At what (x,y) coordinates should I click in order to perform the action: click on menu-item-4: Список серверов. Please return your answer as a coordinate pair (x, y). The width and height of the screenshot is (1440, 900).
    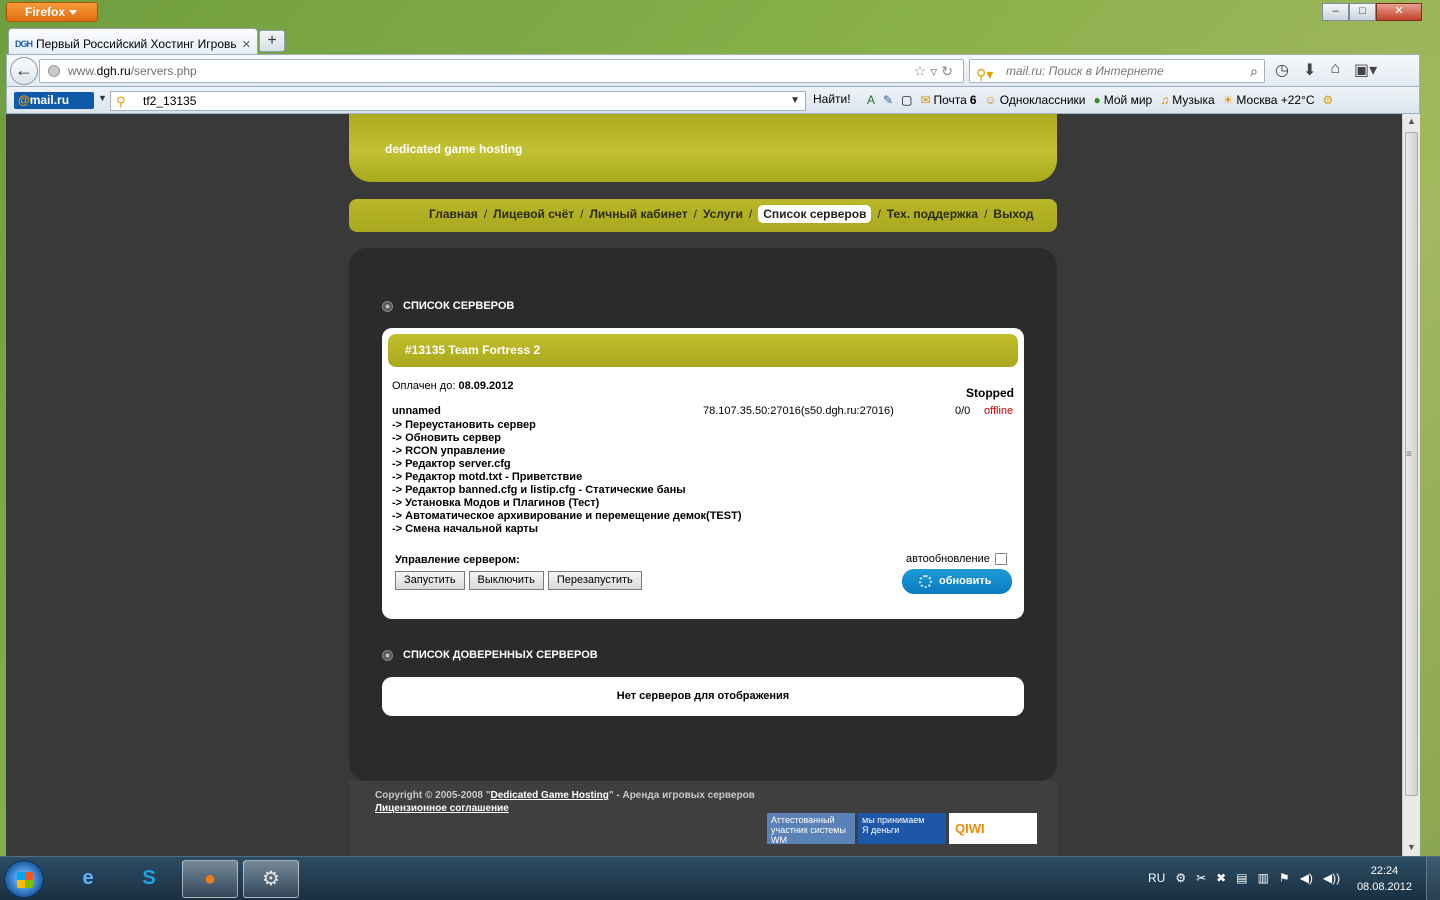
    Looking at the image, I should click on (815, 214).